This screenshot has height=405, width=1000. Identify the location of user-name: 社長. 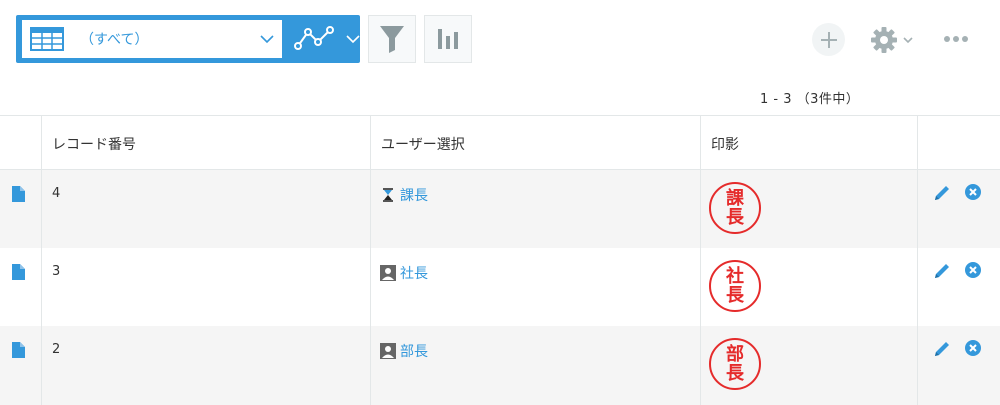
(414, 274).